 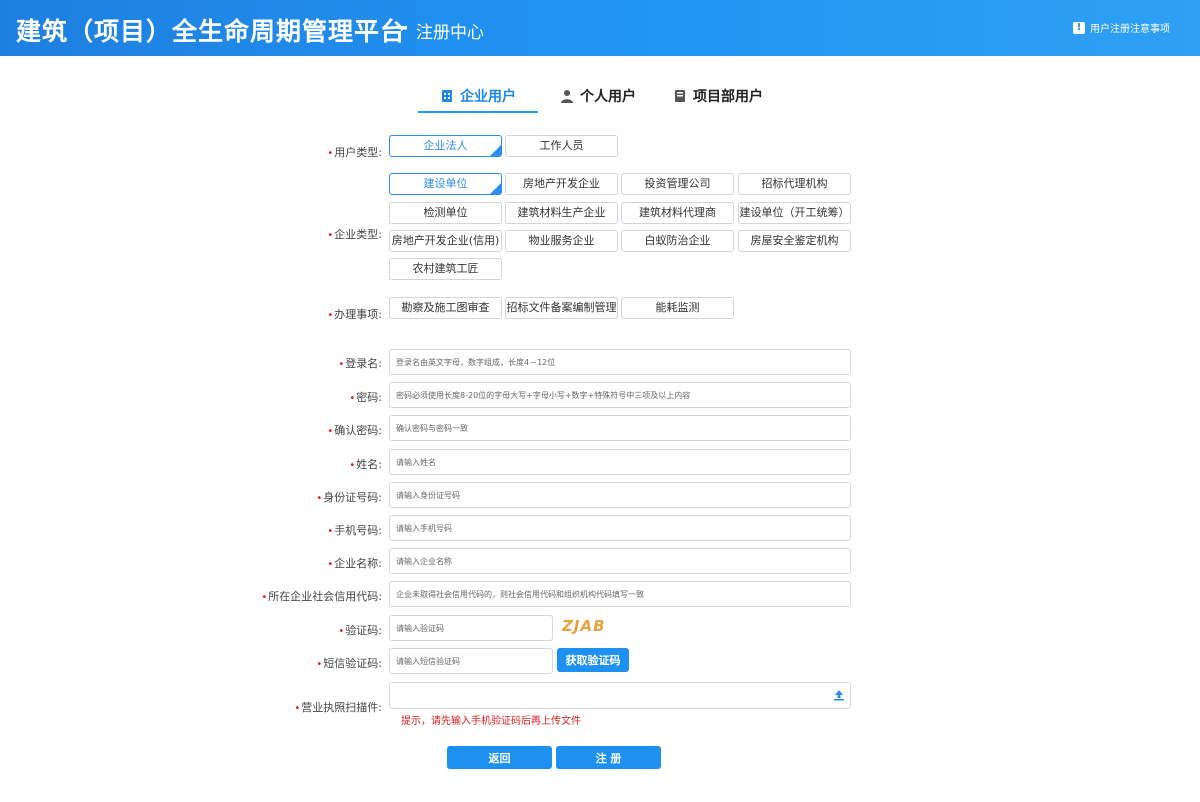 I want to click on business-option: 勘察及施工图审查, so click(x=445, y=308).